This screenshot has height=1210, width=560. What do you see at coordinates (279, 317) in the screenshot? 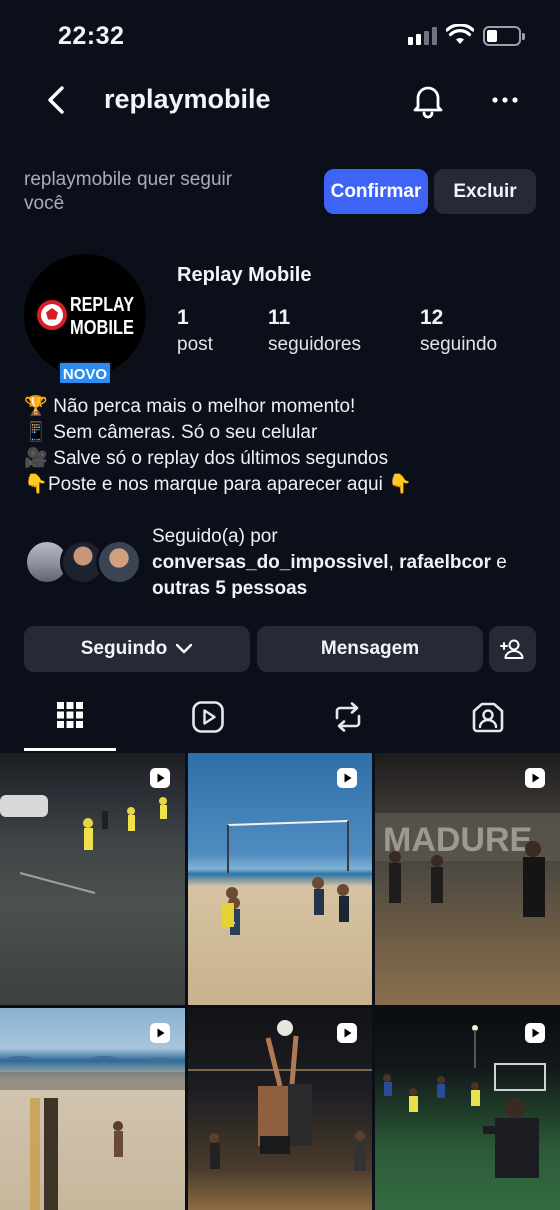
I see `stat-followers-value: 11` at bounding box center [279, 317].